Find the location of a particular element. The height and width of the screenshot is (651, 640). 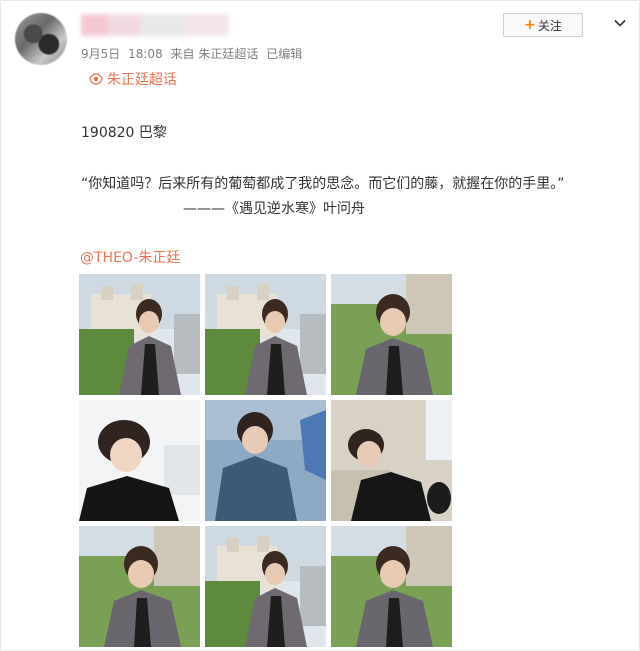

follow-button: + 关注 is located at coordinates (543, 25).